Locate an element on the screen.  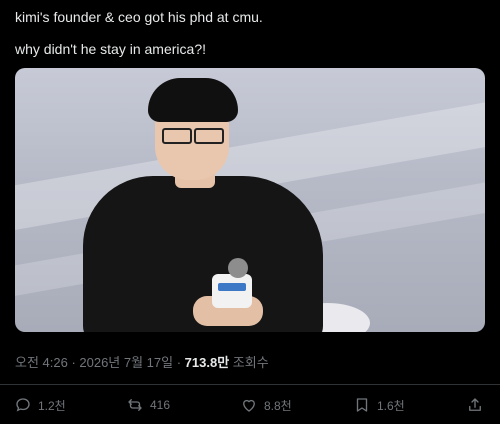
heart-icon is located at coordinates (249, 405).